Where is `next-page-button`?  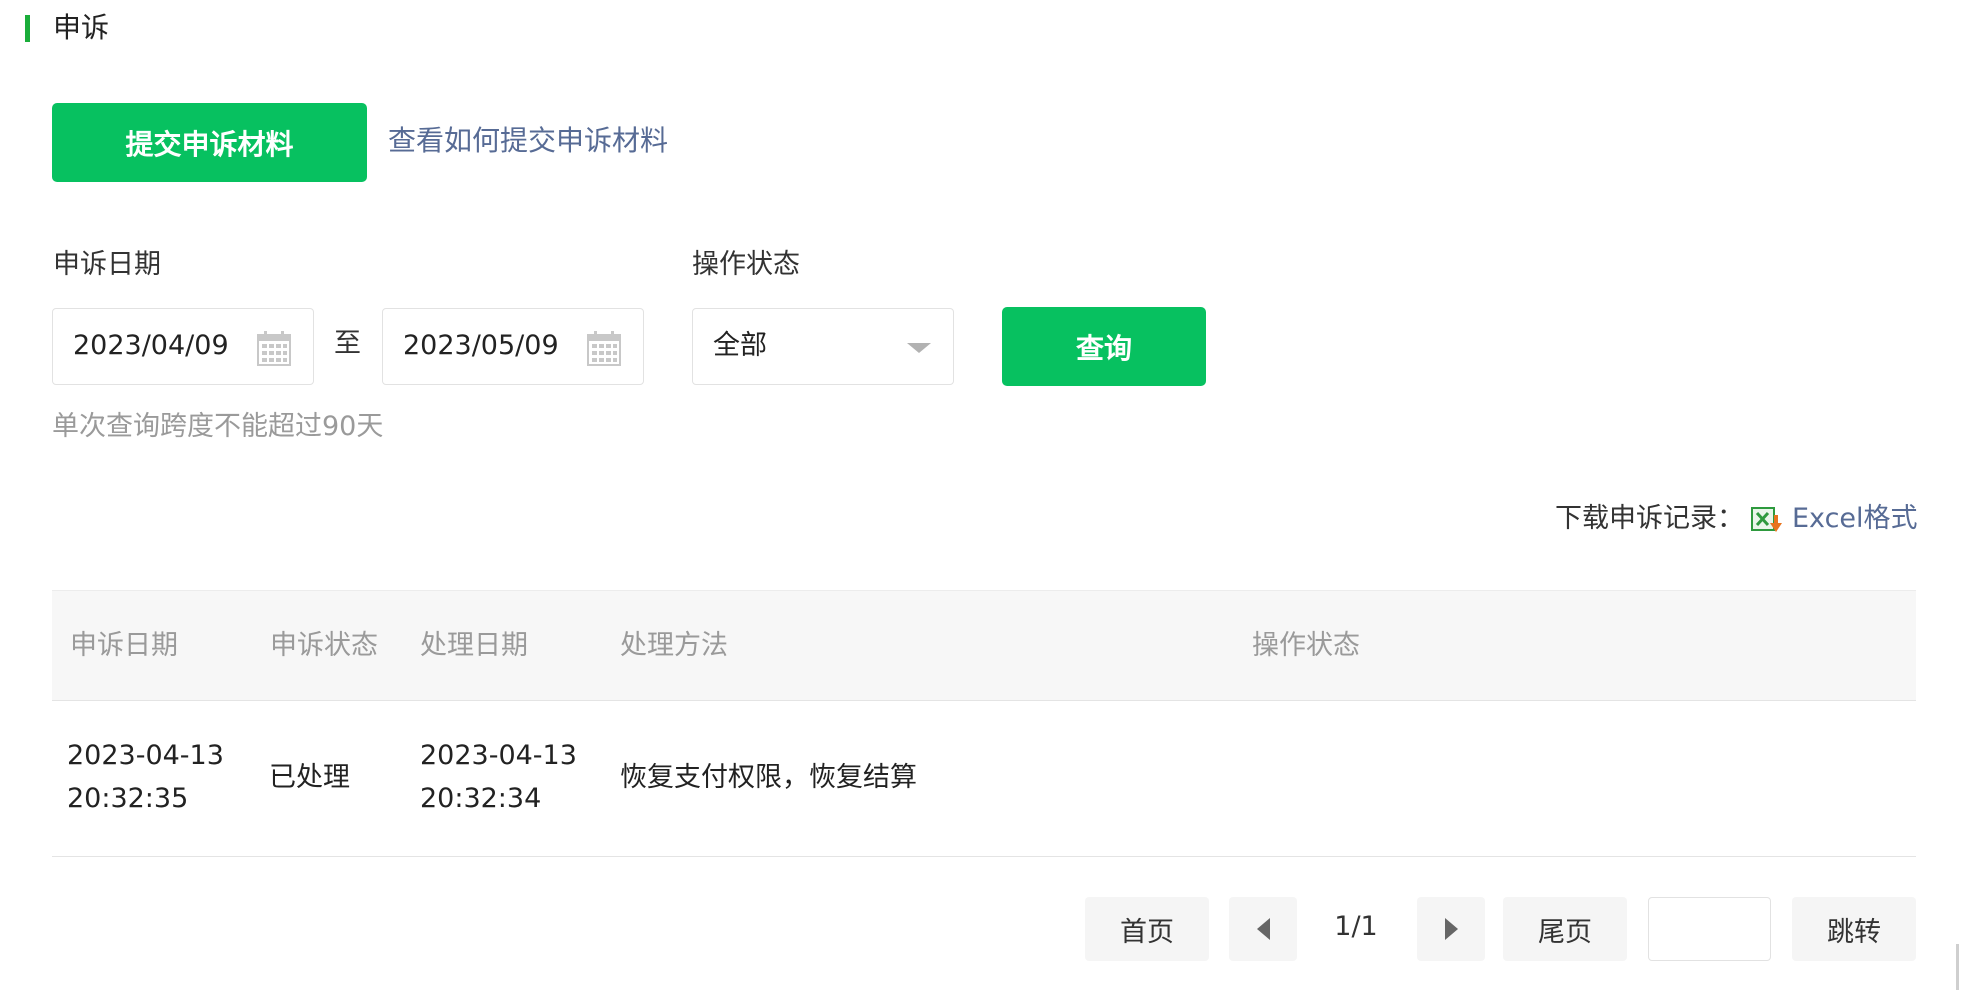 next-page-button is located at coordinates (1451, 929).